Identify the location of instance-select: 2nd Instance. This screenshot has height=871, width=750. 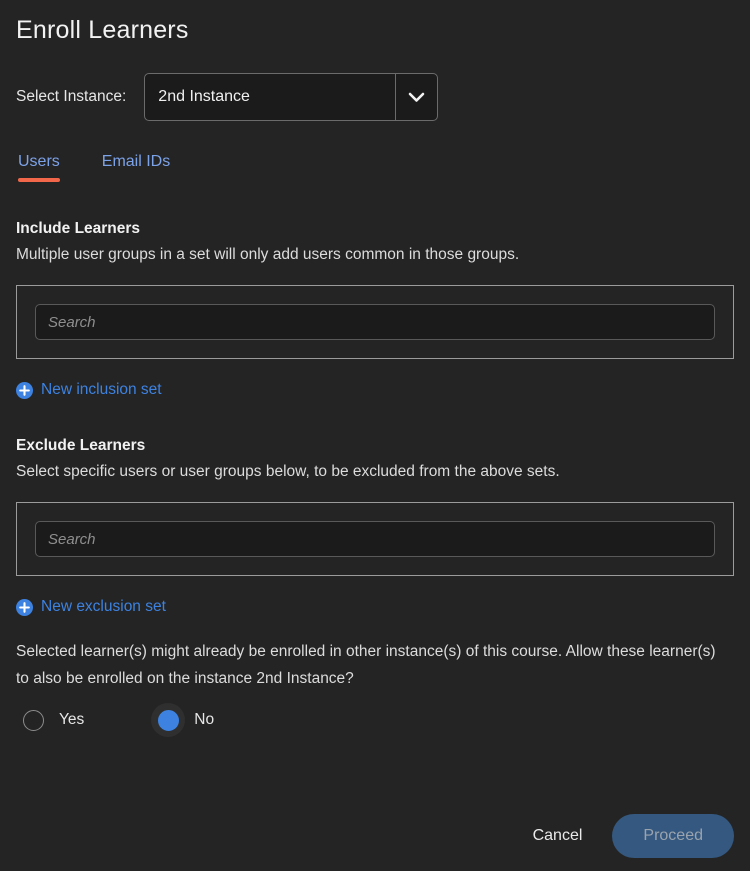
(291, 97).